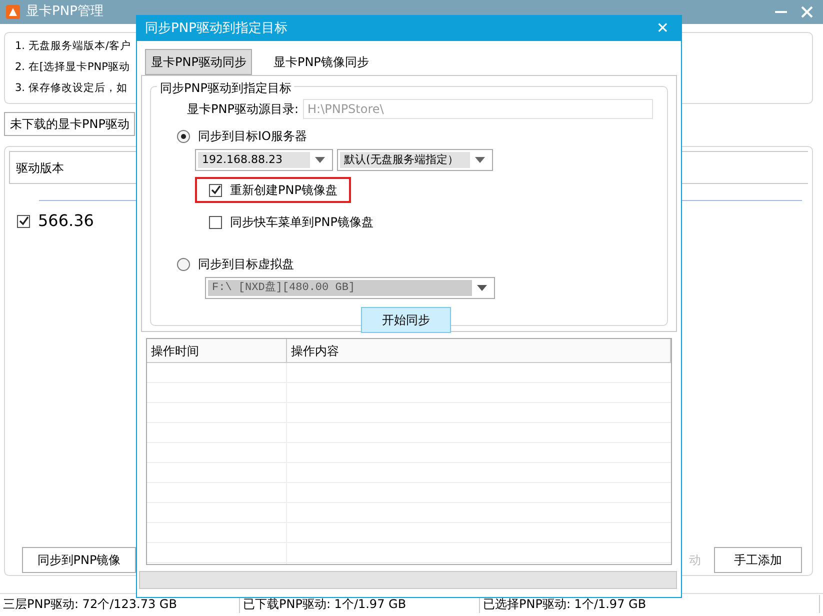 The width and height of the screenshot is (823, 616). I want to click on note-text: 1. 无盘服务端版本/客户, so click(73, 46).